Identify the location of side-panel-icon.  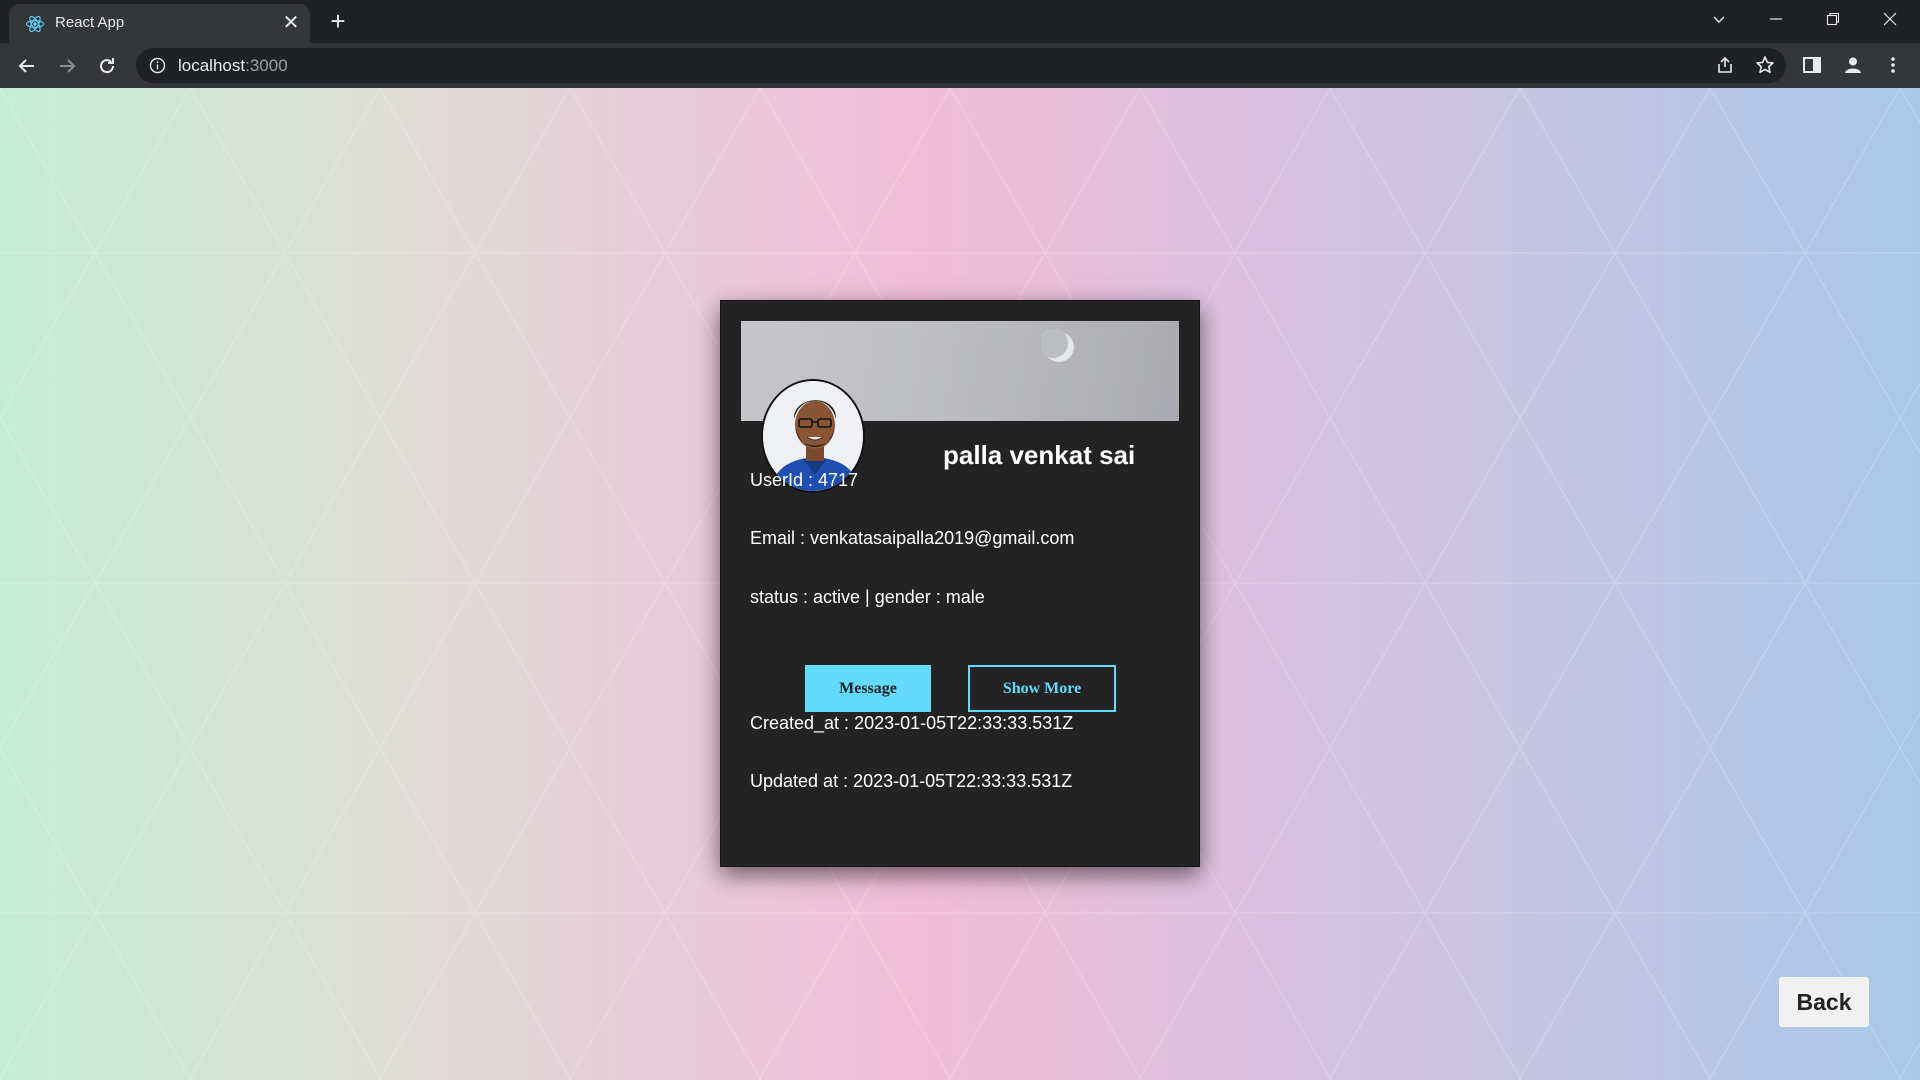
(1812, 65).